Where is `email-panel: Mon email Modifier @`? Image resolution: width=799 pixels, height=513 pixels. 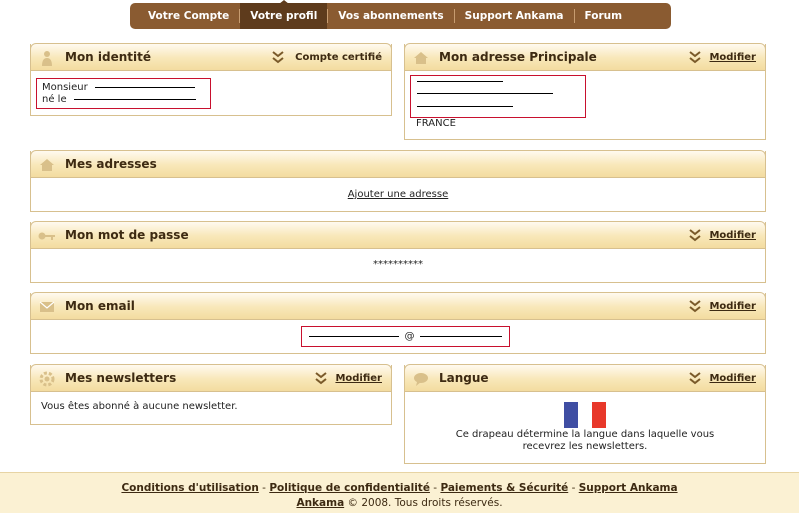
email-panel: Mon email Modifier @ is located at coordinates (398, 323).